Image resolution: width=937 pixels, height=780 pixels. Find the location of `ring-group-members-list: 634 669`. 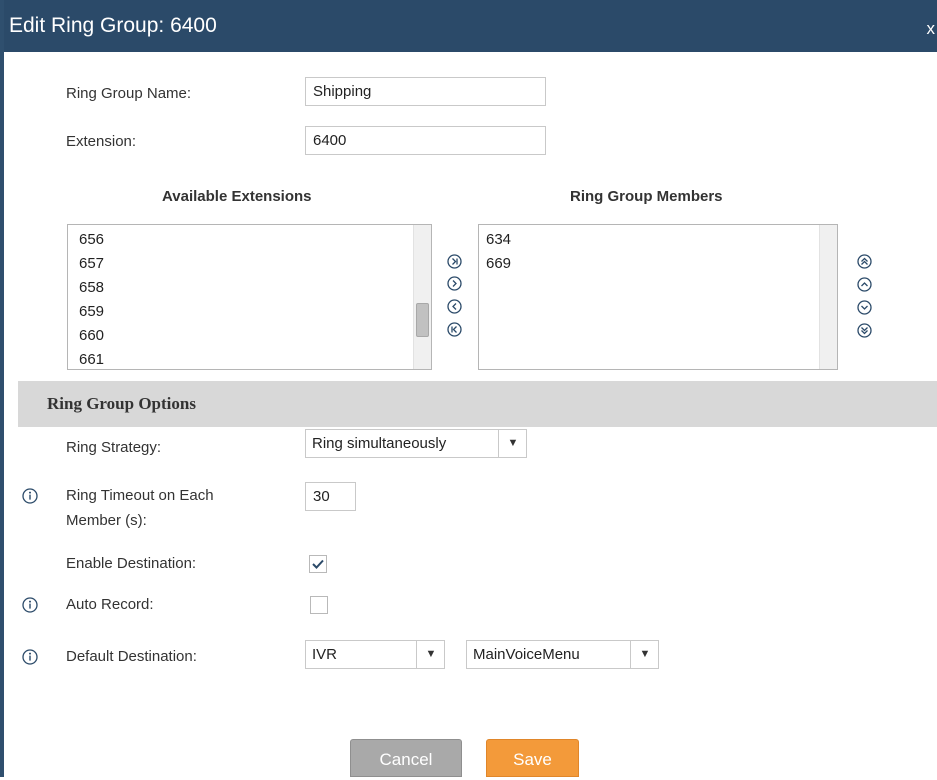

ring-group-members-list: 634 669 is located at coordinates (658, 297).